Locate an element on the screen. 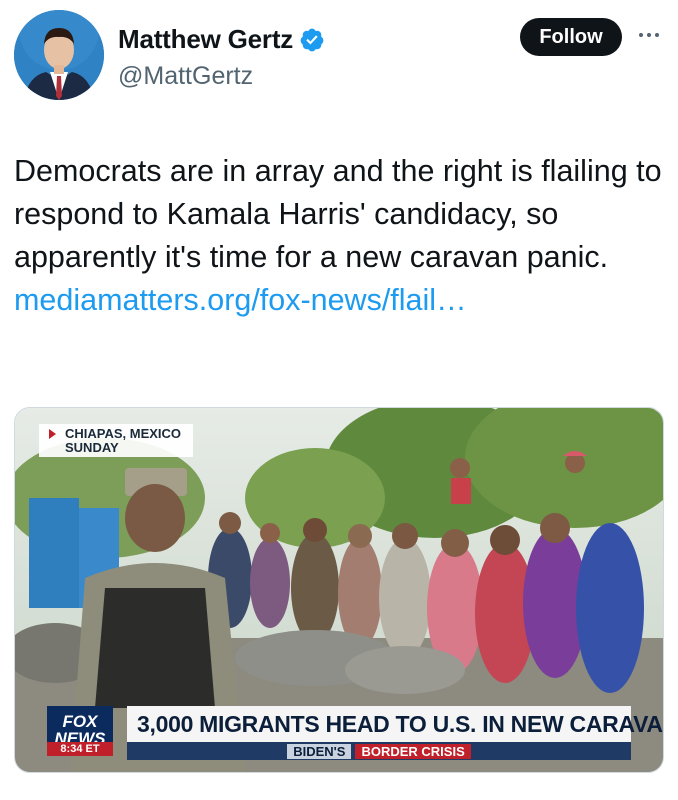  location-line1: CHIAPAS, MEXICO is located at coordinates (123, 433).